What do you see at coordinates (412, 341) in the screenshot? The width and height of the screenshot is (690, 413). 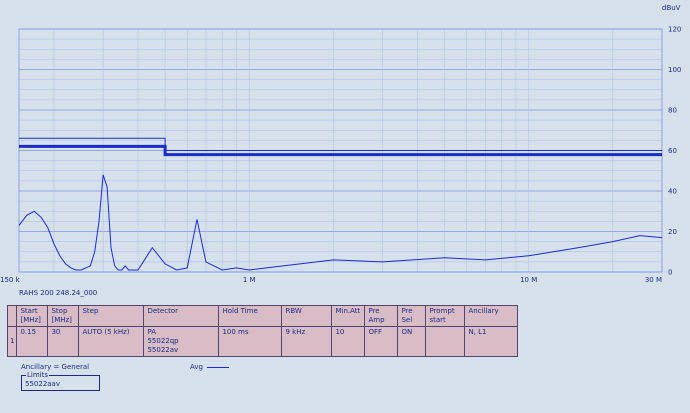 I see `cell-pre-sel: ON` at bounding box center [412, 341].